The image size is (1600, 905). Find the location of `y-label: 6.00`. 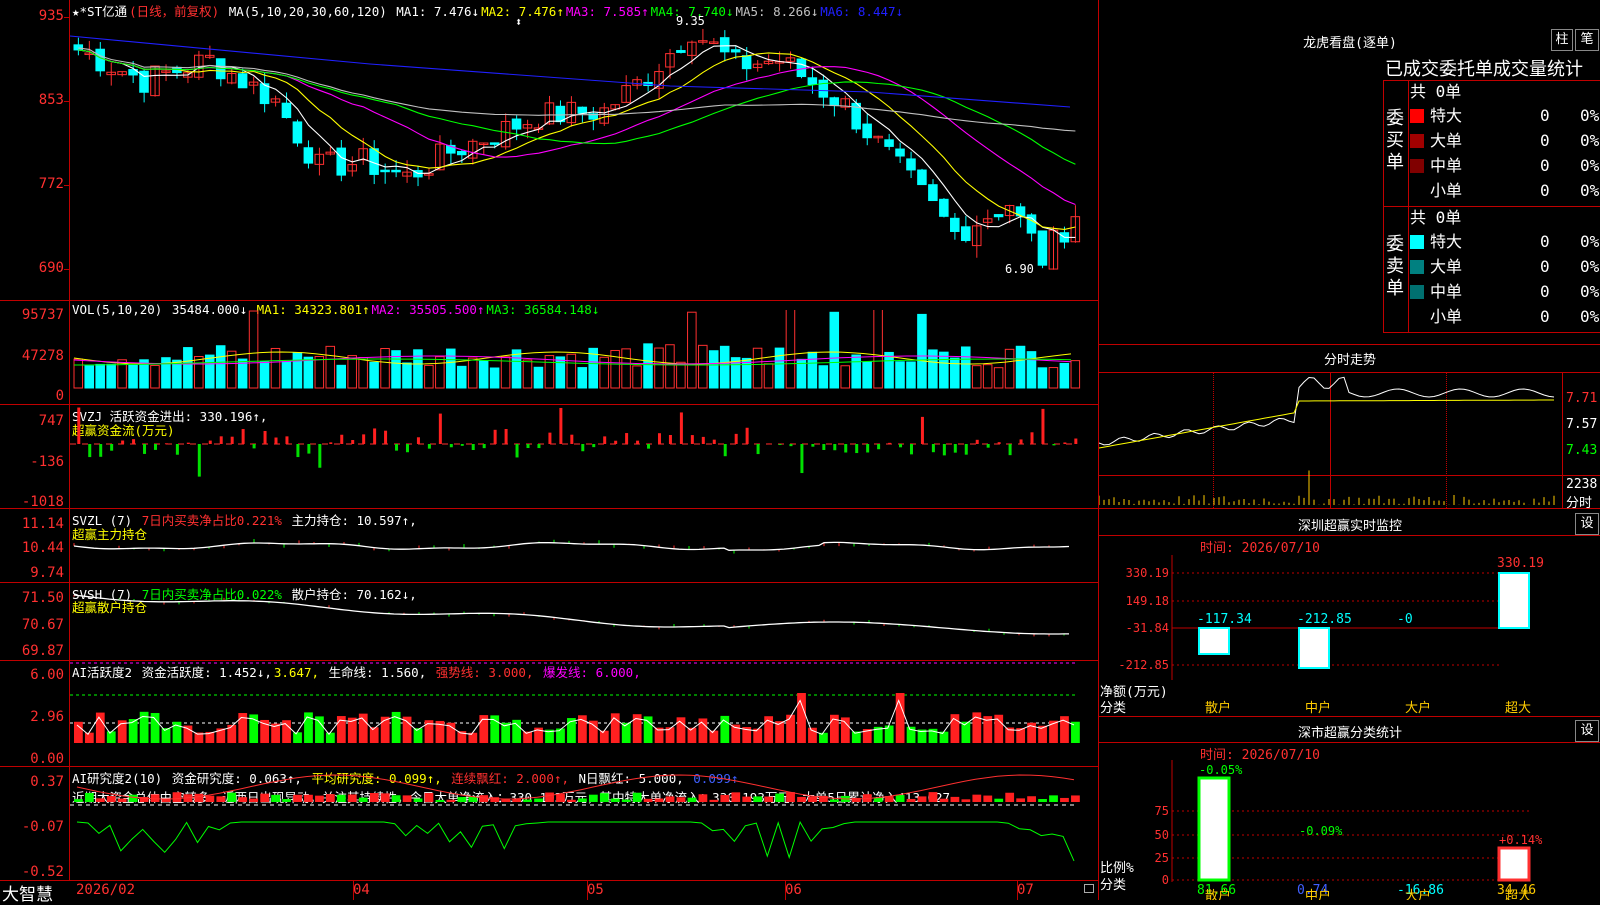

y-label: 6.00 is located at coordinates (47, 675).